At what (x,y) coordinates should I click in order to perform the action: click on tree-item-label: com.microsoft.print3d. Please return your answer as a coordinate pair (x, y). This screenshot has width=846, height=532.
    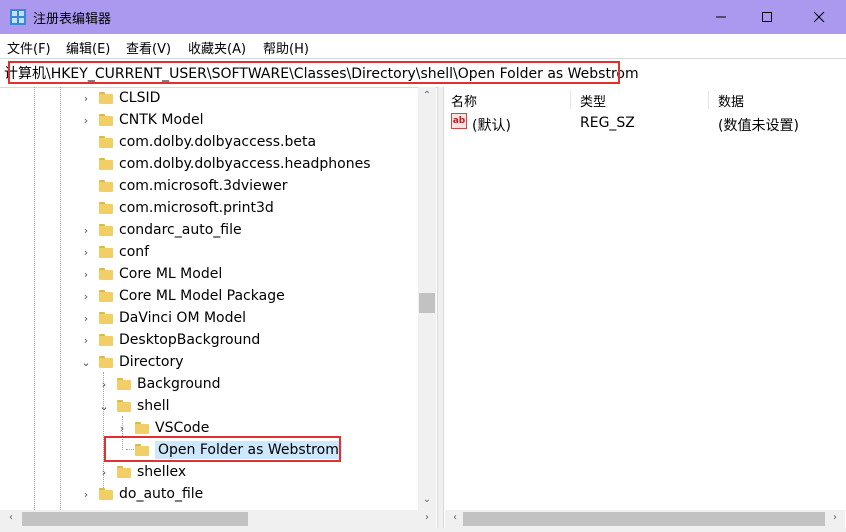
    Looking at the image, I should click on (196, 208).